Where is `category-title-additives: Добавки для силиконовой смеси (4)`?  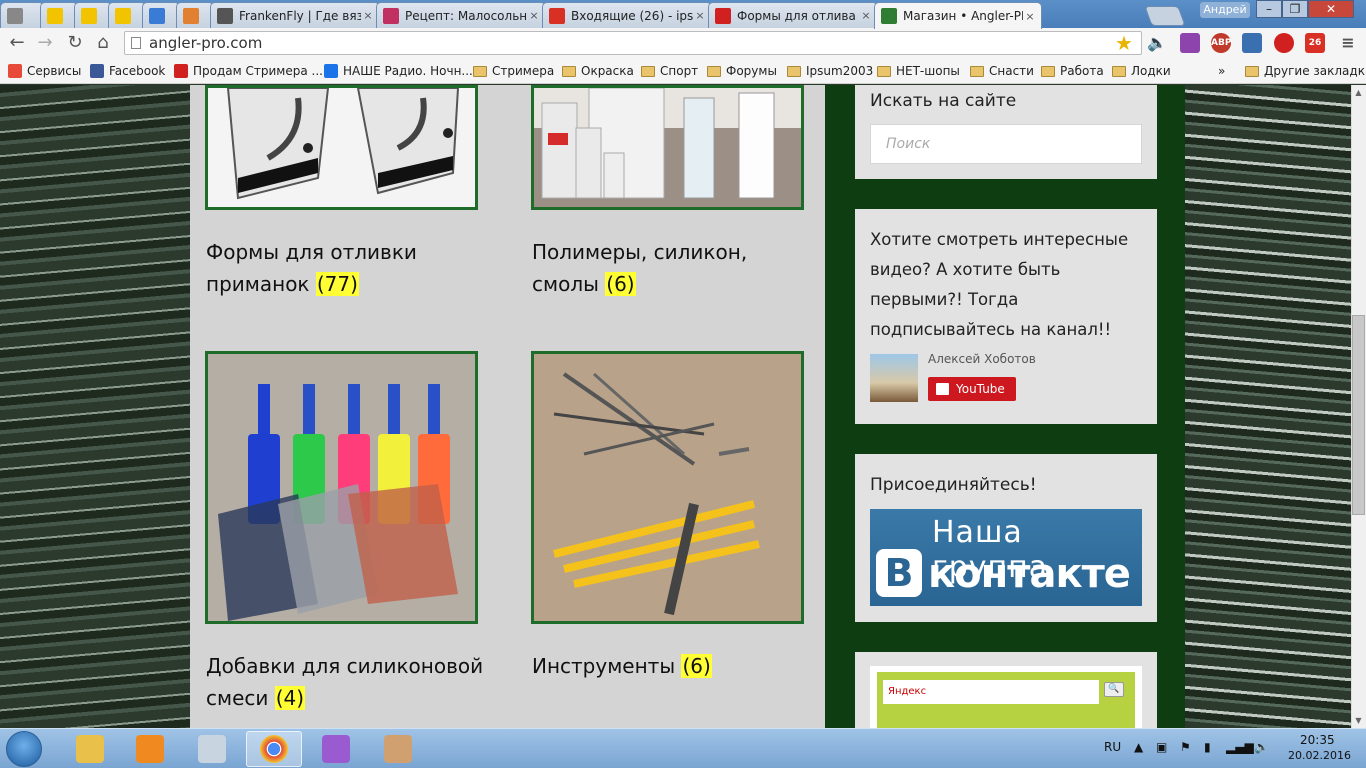 category-title-additives: Добавки для силиконовой смеси (4) is located at coordinates (344, 682).